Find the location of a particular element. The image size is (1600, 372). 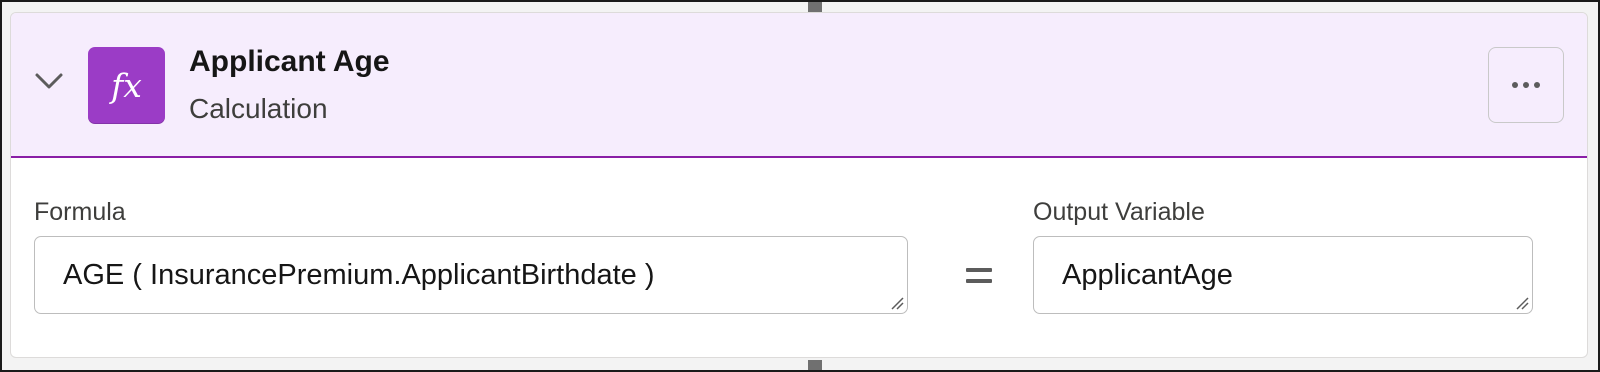

flow-connector-top is located at coordinates (815, 7).